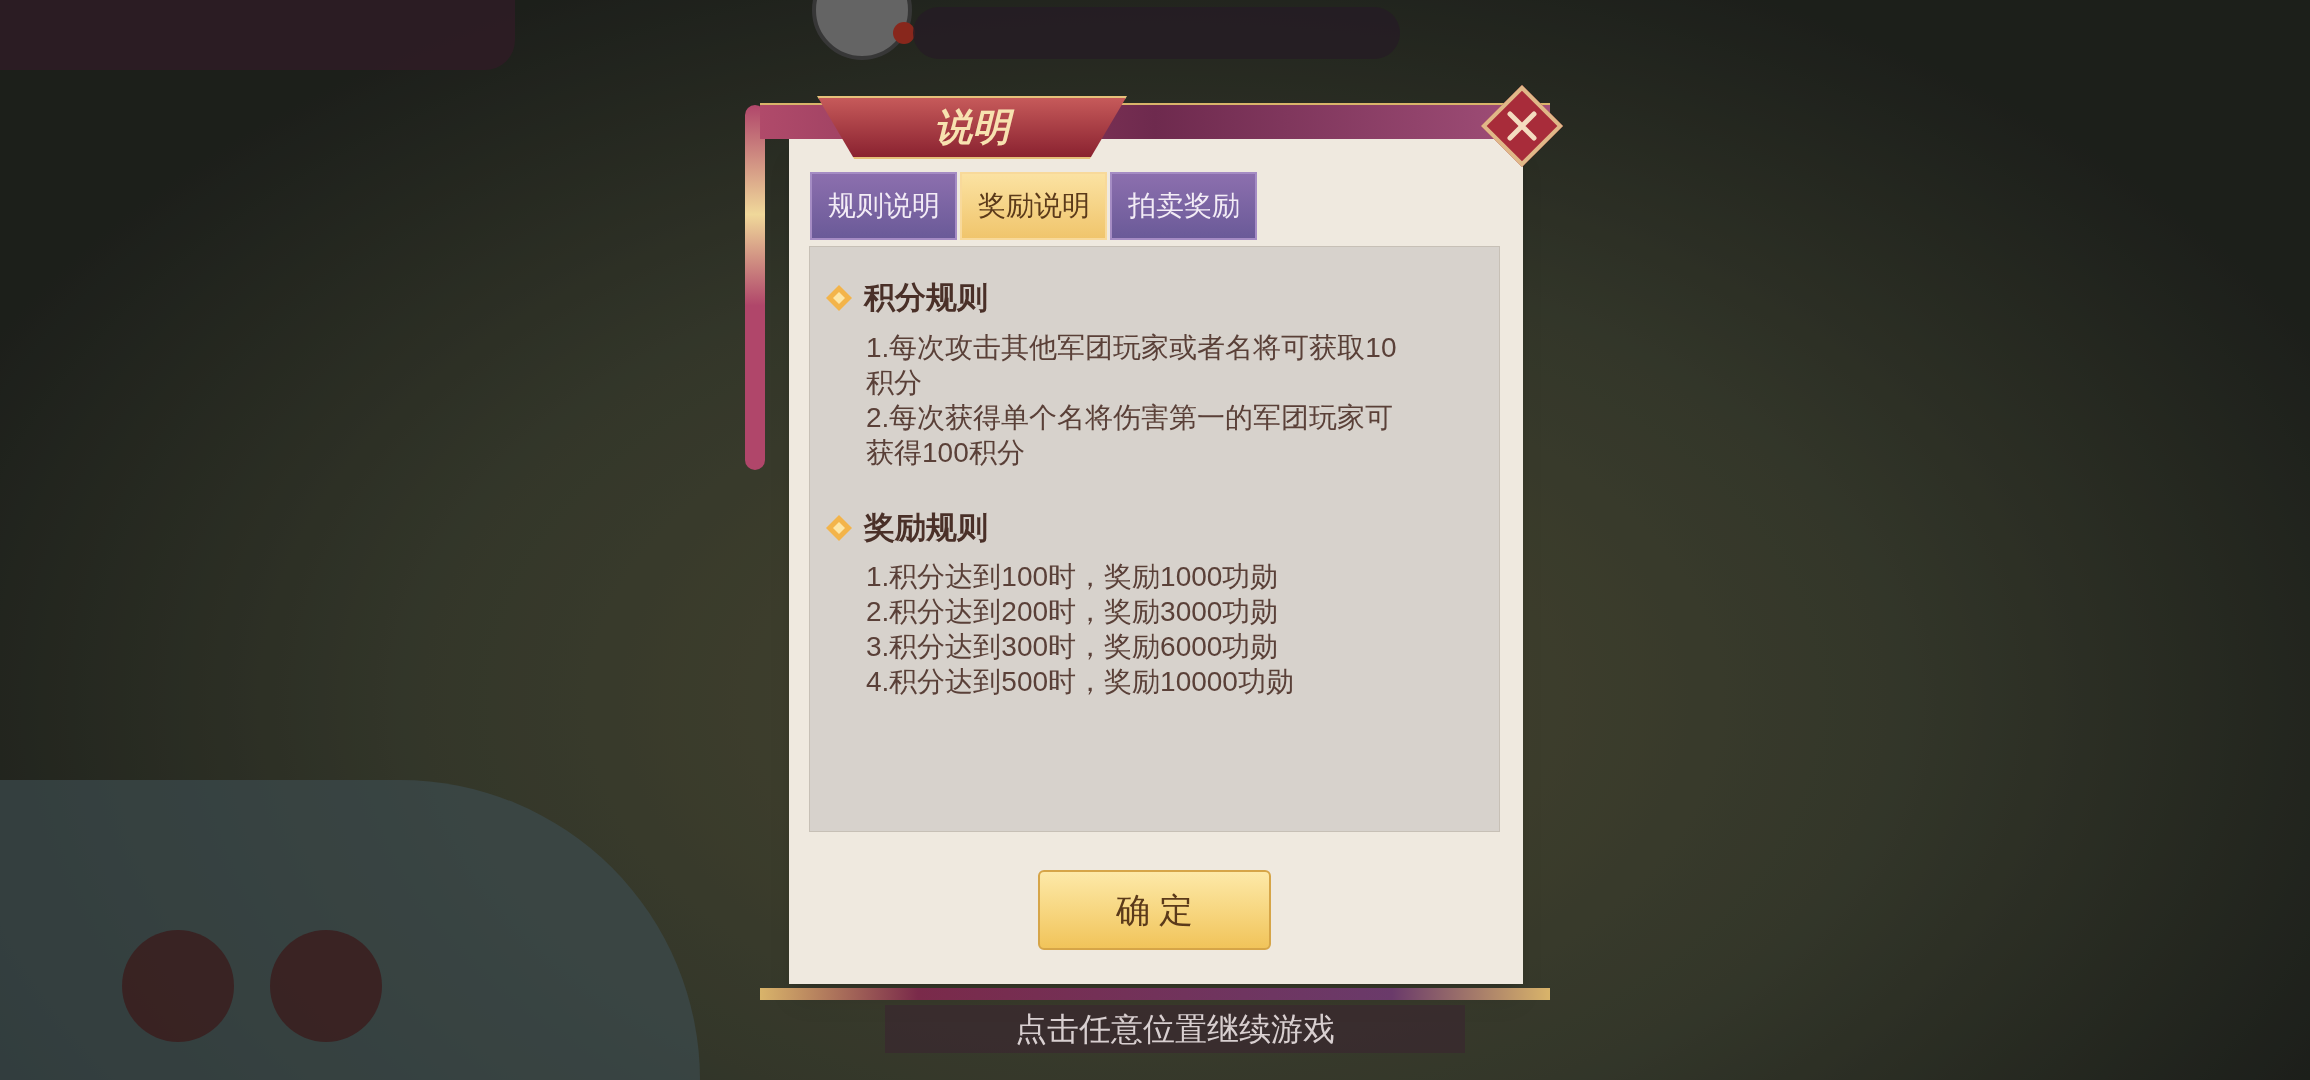 Image resolution: width=2310 pixels, height=1080 pixels. What do you see at coordinates (1522, 126) in the screenshot?
I see `close-icon` at bounding box center [1522, 126].